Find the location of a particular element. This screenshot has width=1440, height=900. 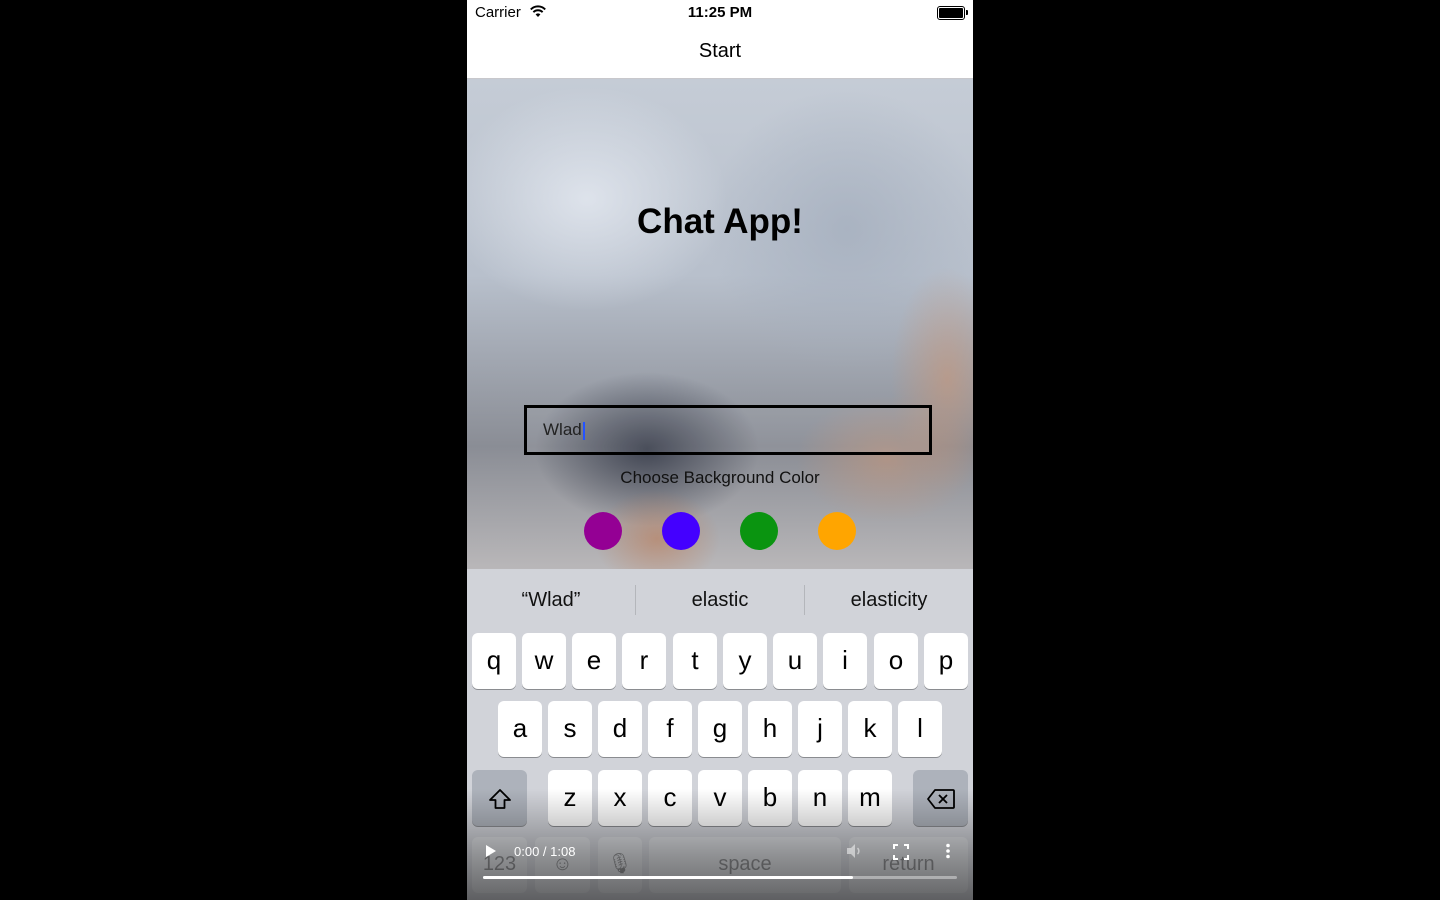

key-h: h is located at coordinates (770, 729).